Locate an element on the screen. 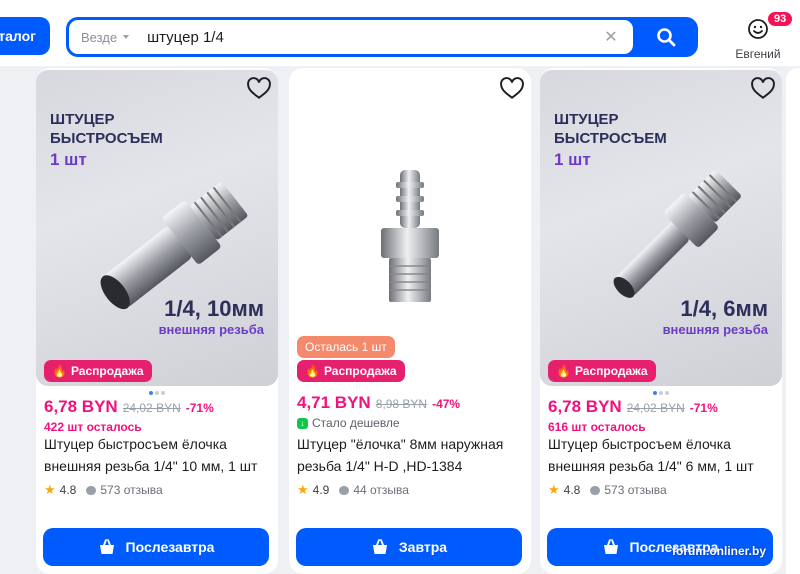 The width and height of the screenshot is (800, 574). search-bar: Везде штуцер 1/4 ✕ is located at coordinates (382, 37).